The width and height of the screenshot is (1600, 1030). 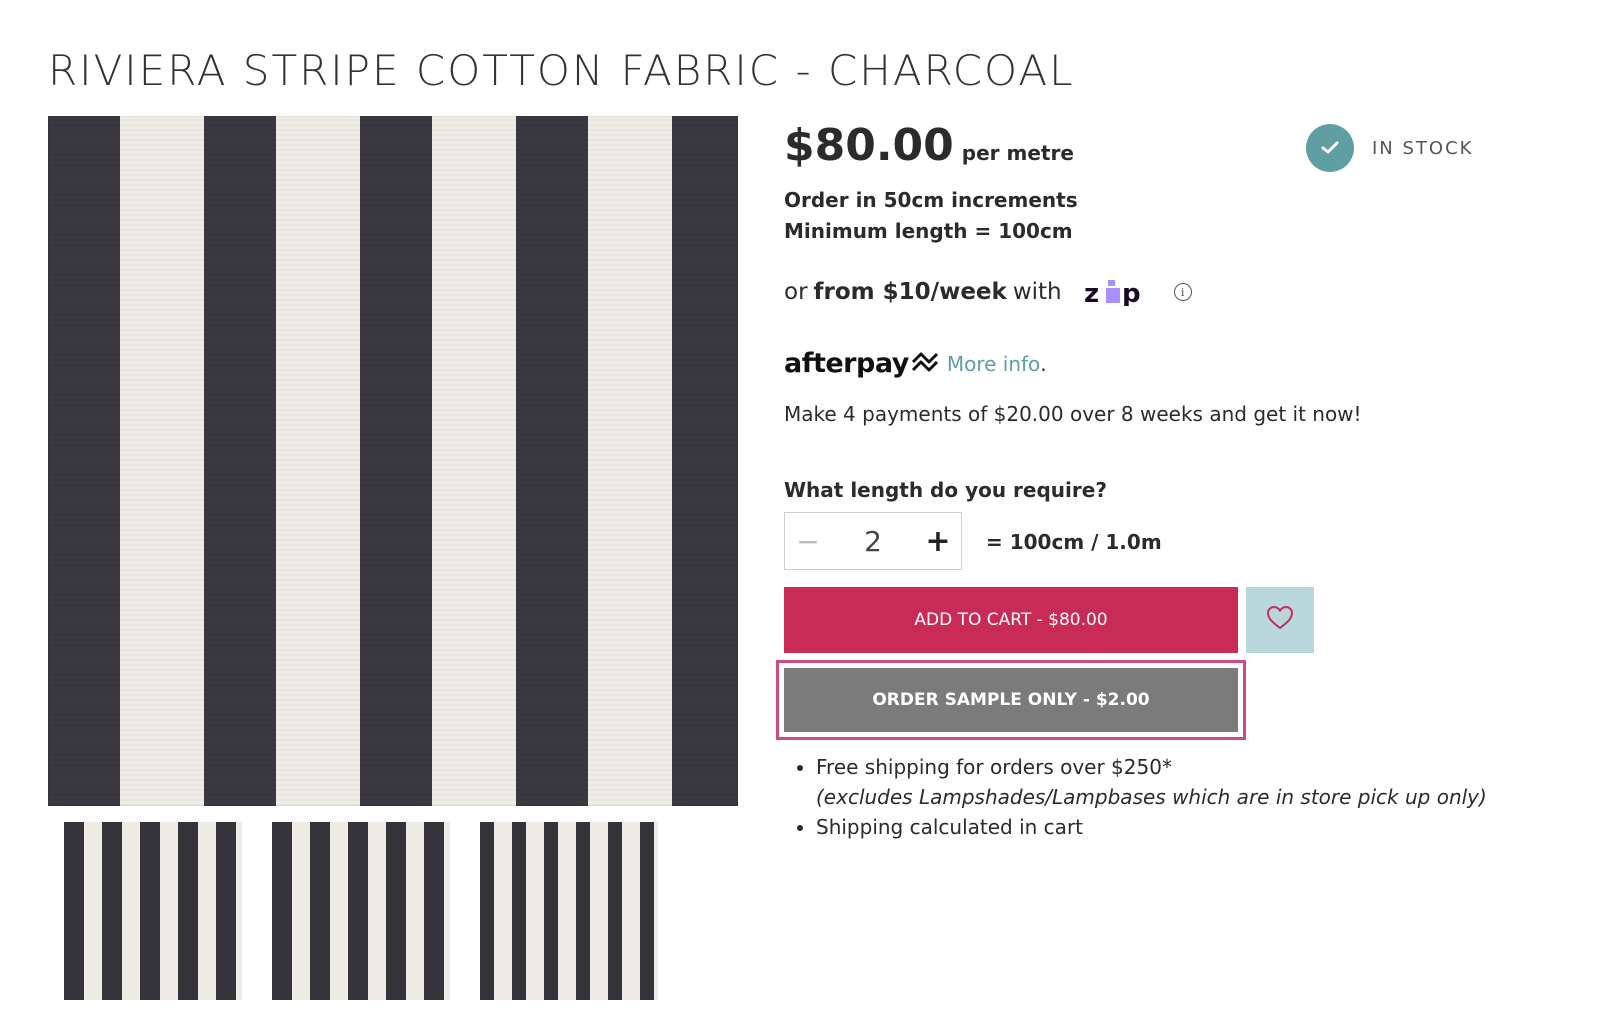 I want to click on zip-logo: z p, so click(x=1119, y=292).